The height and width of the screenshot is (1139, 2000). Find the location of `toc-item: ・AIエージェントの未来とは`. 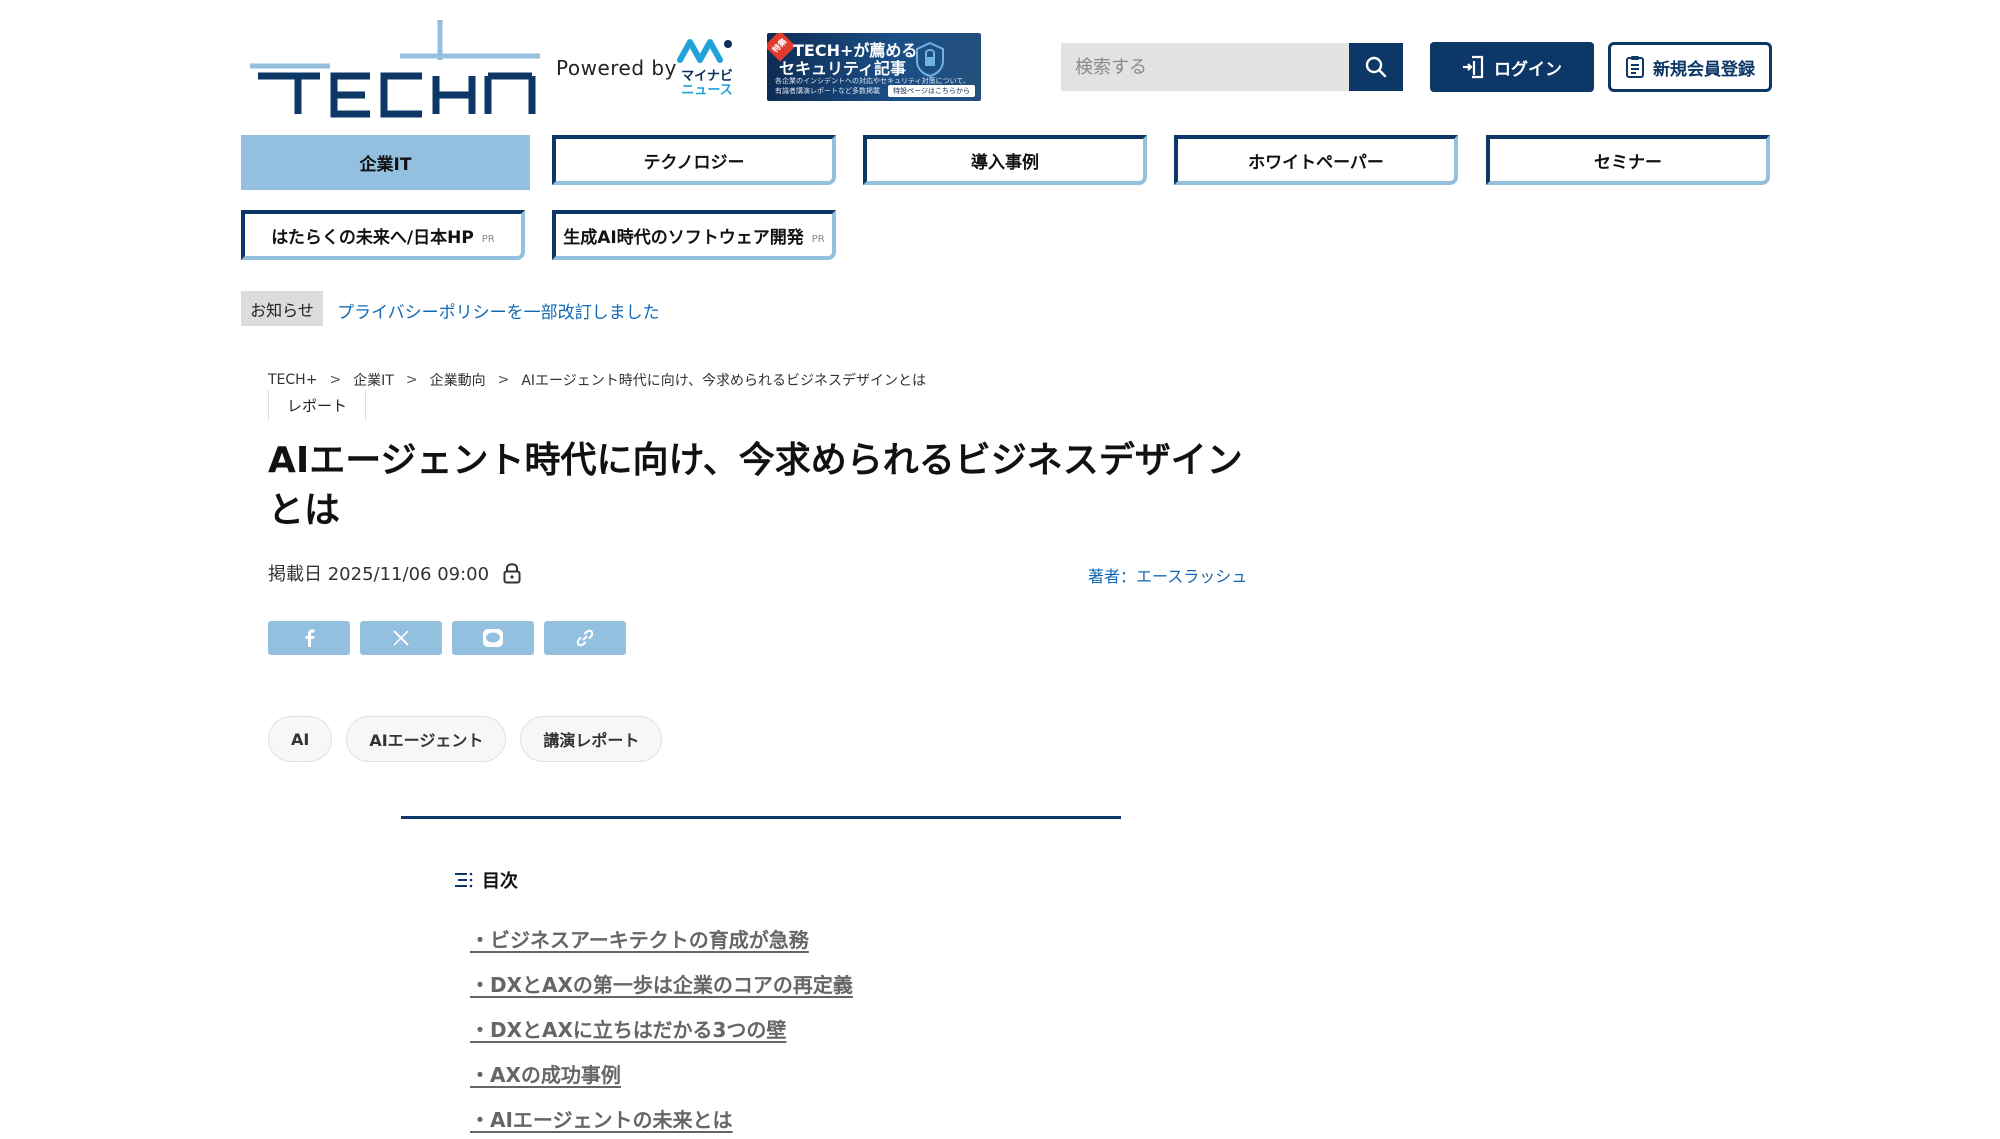

toc-item: ・AIエージェントの未来とは is located at coordinates (661, 1121).